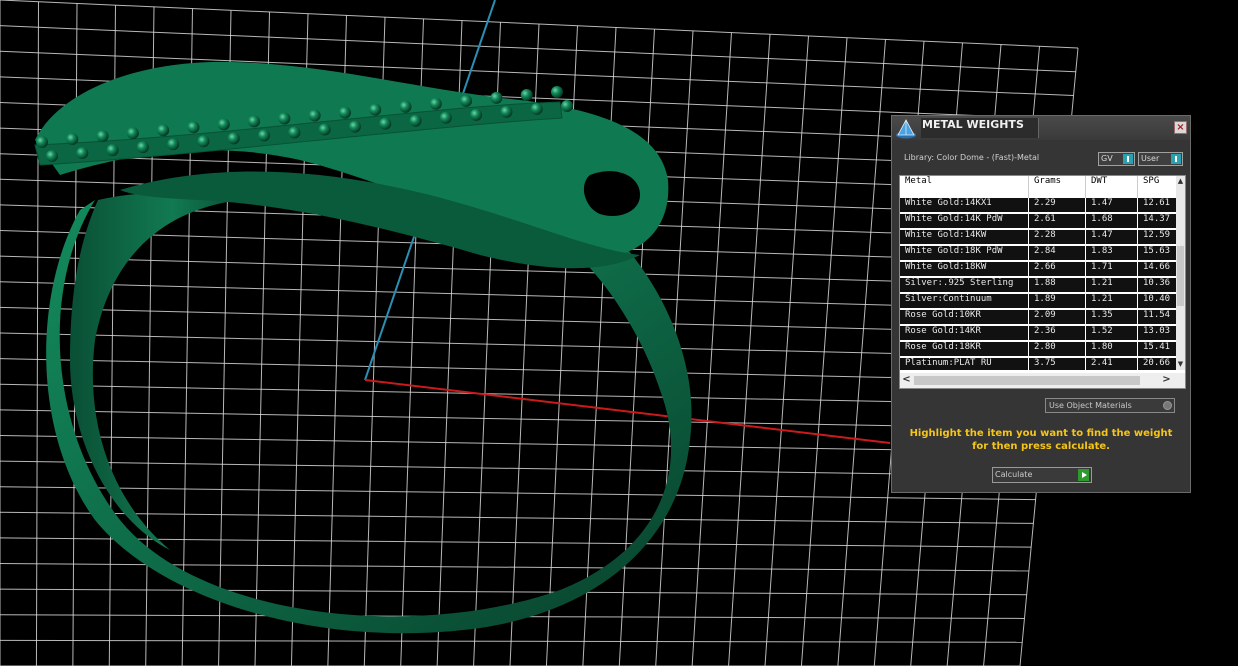 The width and height of the screenshot is (1238, 666). What do you see at coordinates (1057, 269) in the screenshot?
I see `grams-cell: 2.66` at bounding box center [1057, 269].